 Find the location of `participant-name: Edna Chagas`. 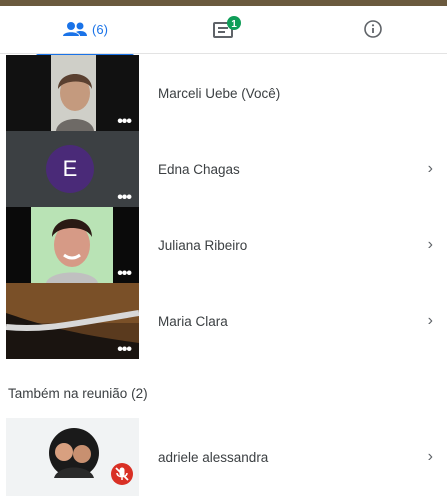

participant-name: Edna Chagas is located at coordinates (199, 169).